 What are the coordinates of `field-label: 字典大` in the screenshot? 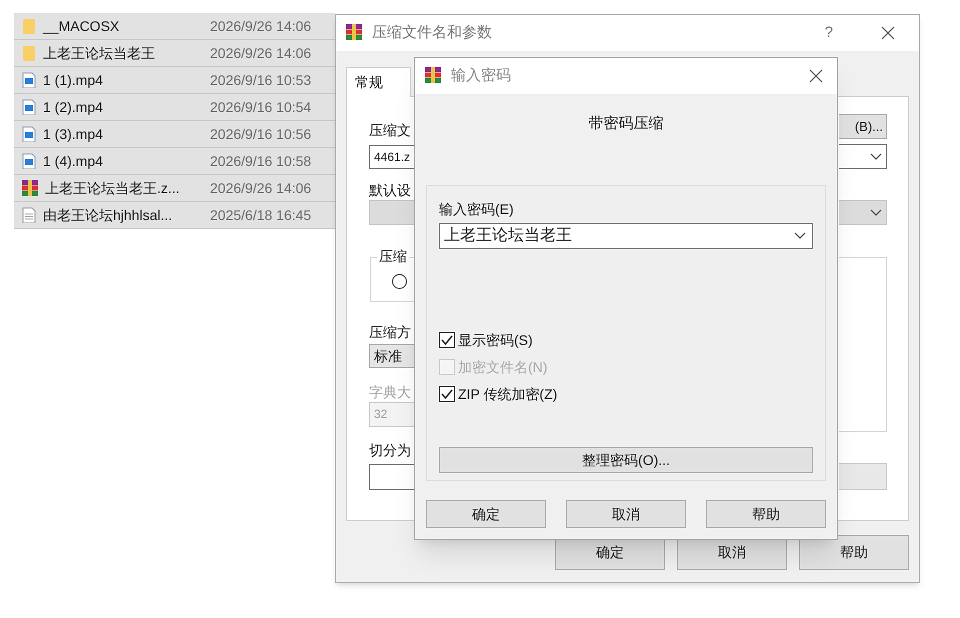 It's located at (390, 392).